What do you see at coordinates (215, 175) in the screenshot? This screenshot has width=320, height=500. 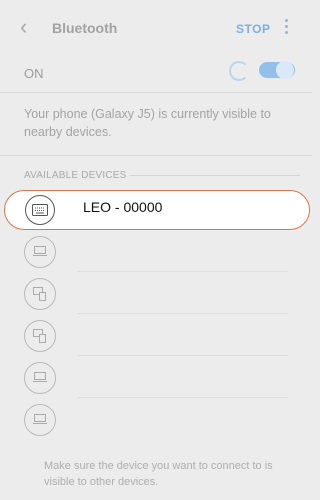 I see `section-divider` at bounding box center [215, 175].